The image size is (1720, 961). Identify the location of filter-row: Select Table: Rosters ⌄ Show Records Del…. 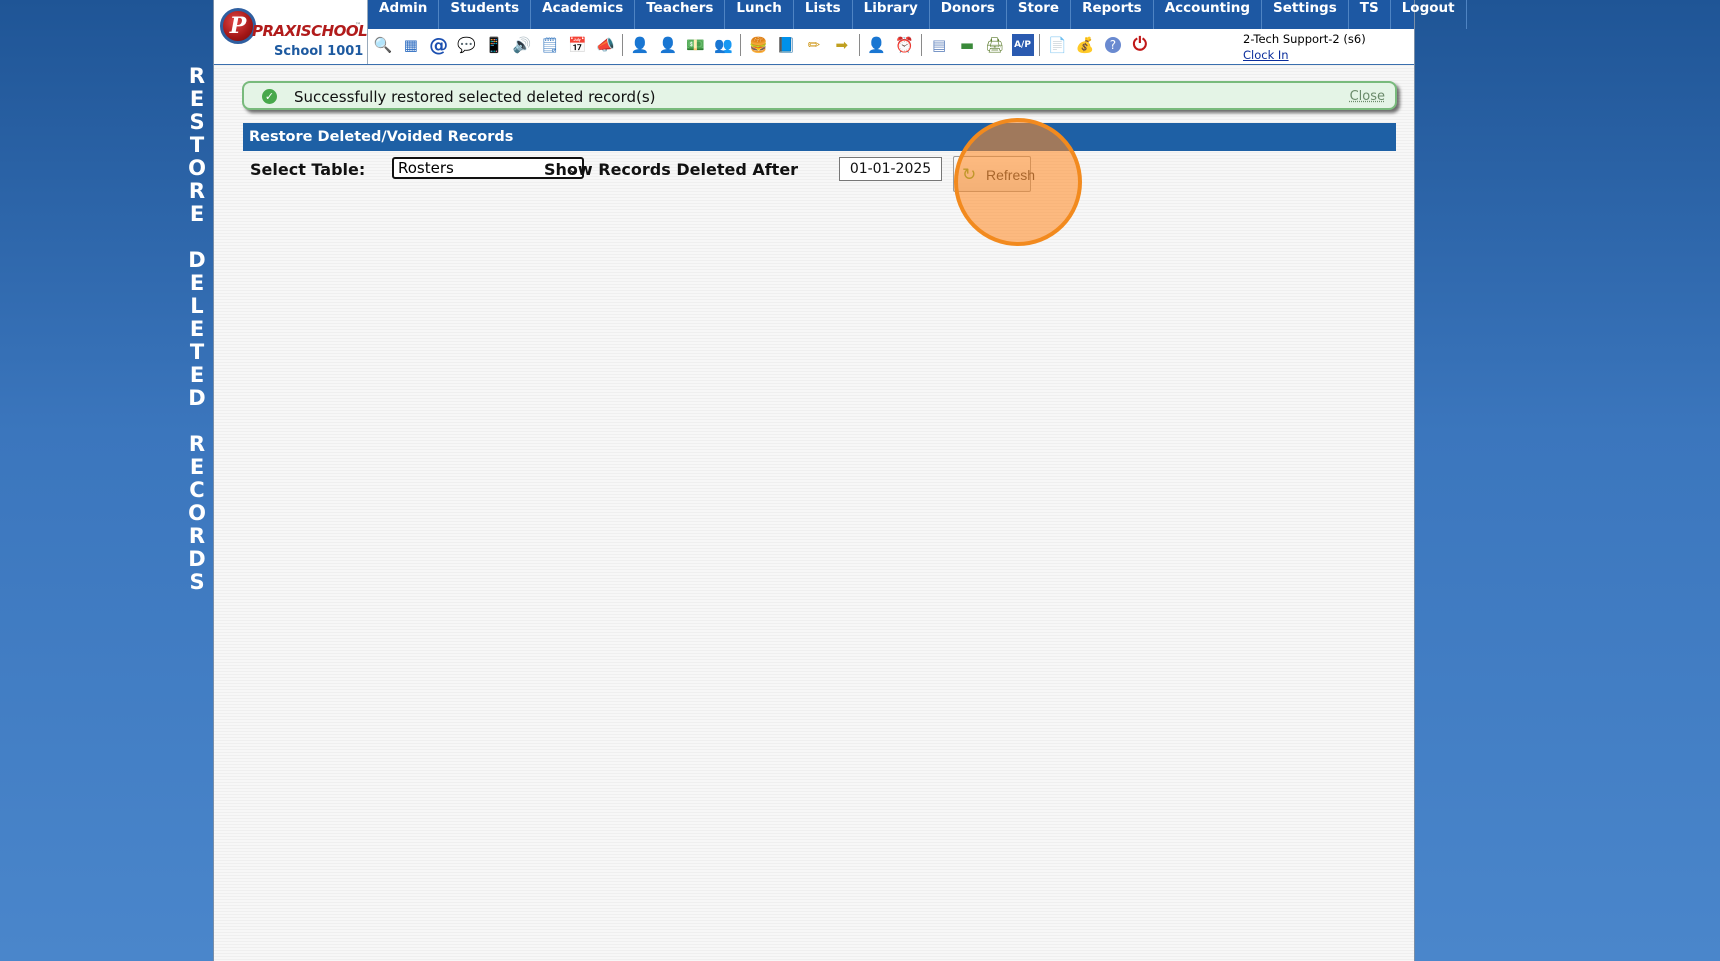
(814, 173).